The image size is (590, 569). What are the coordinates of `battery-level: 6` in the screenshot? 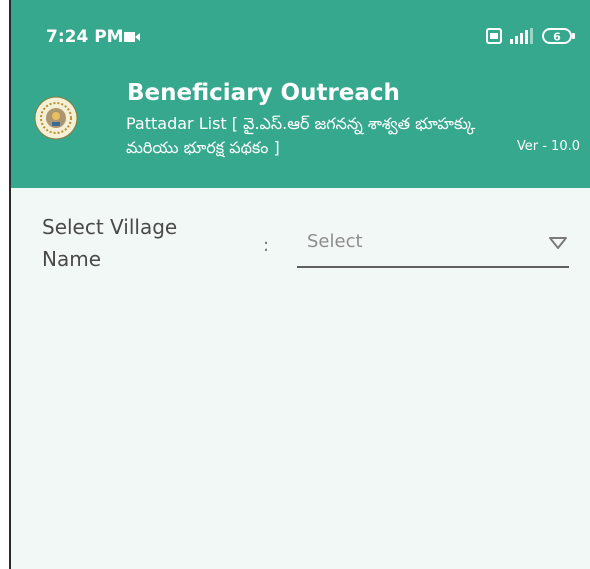 It's located at (557, 37).